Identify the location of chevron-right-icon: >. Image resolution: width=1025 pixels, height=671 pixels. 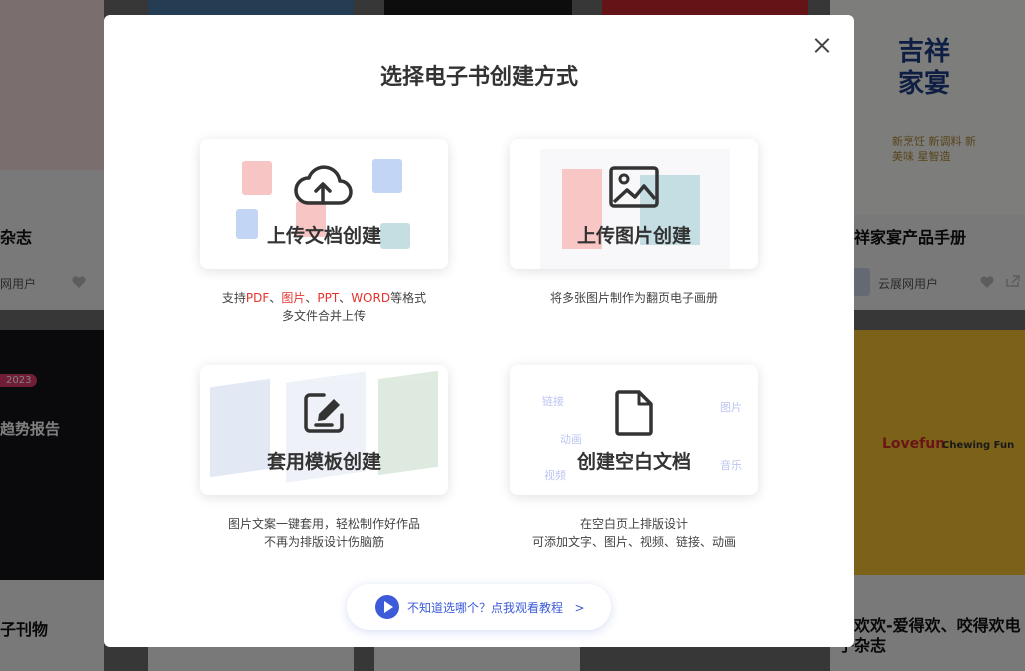
(579, 608).